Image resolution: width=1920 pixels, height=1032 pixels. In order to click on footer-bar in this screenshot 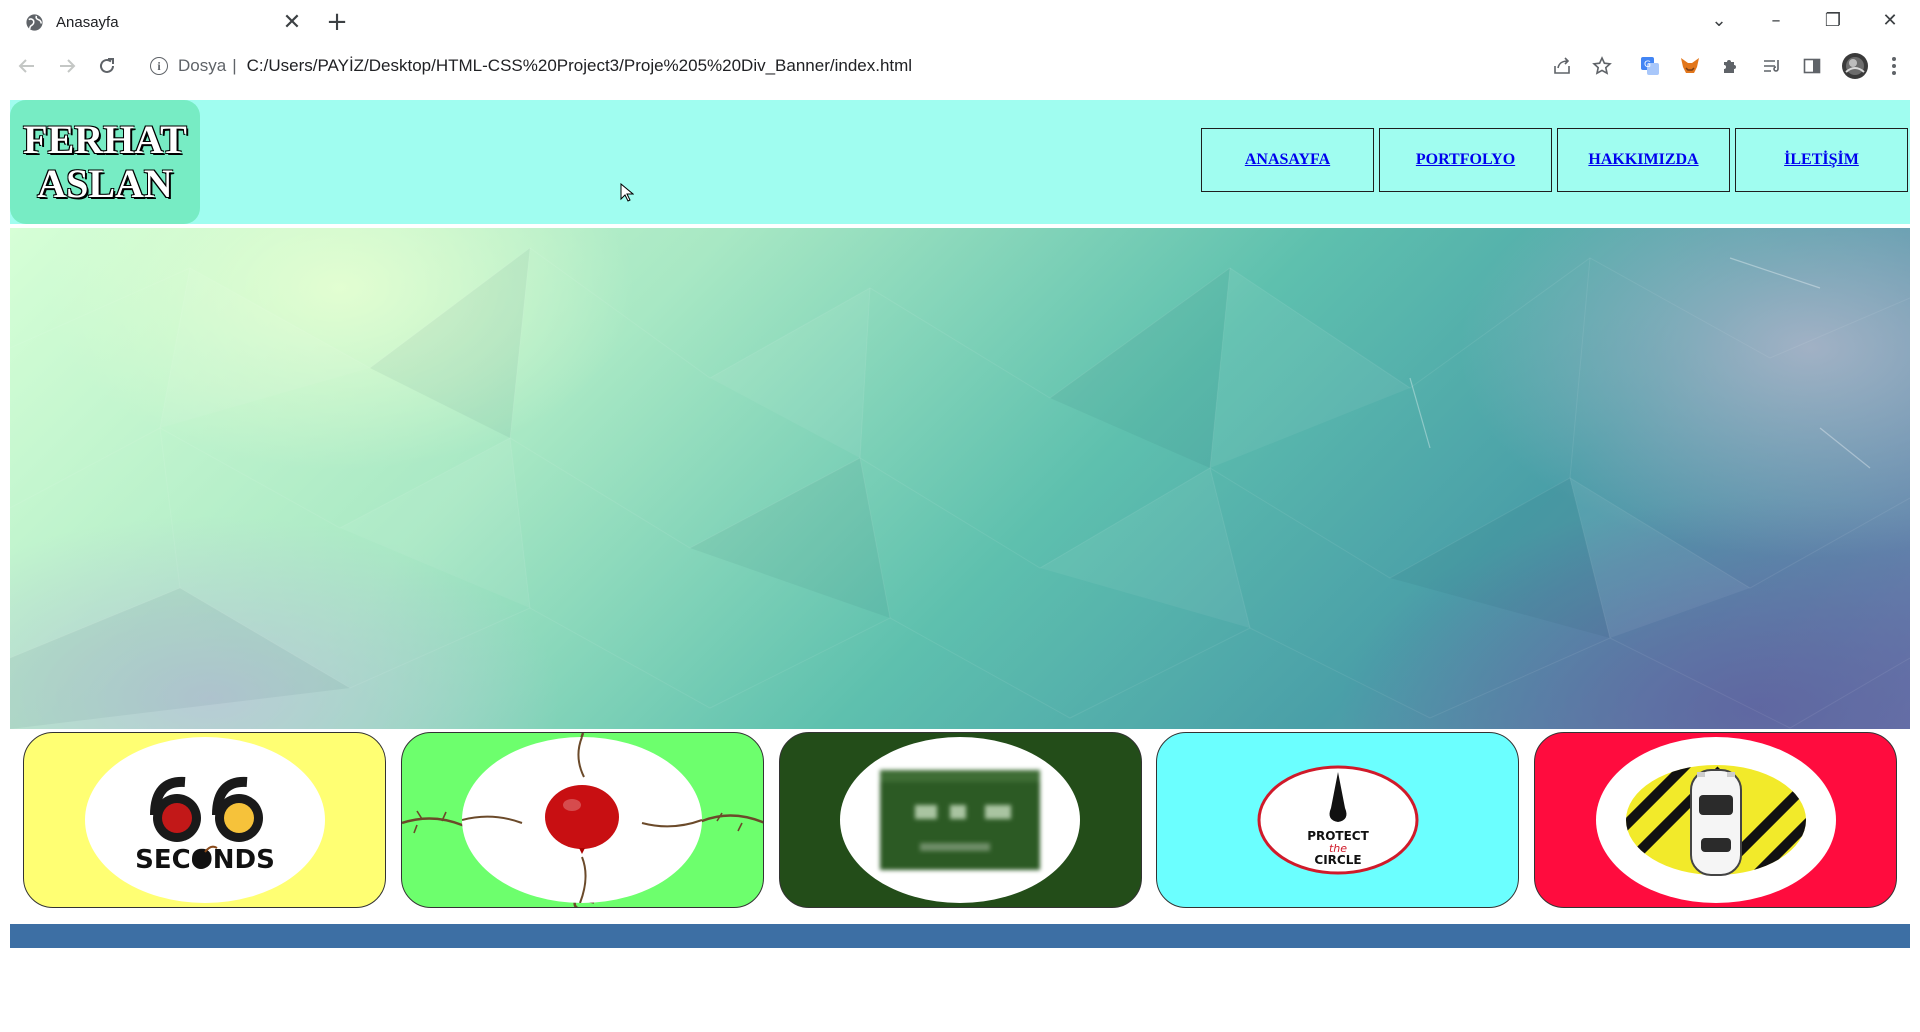, I will do `click(960, 936)`.